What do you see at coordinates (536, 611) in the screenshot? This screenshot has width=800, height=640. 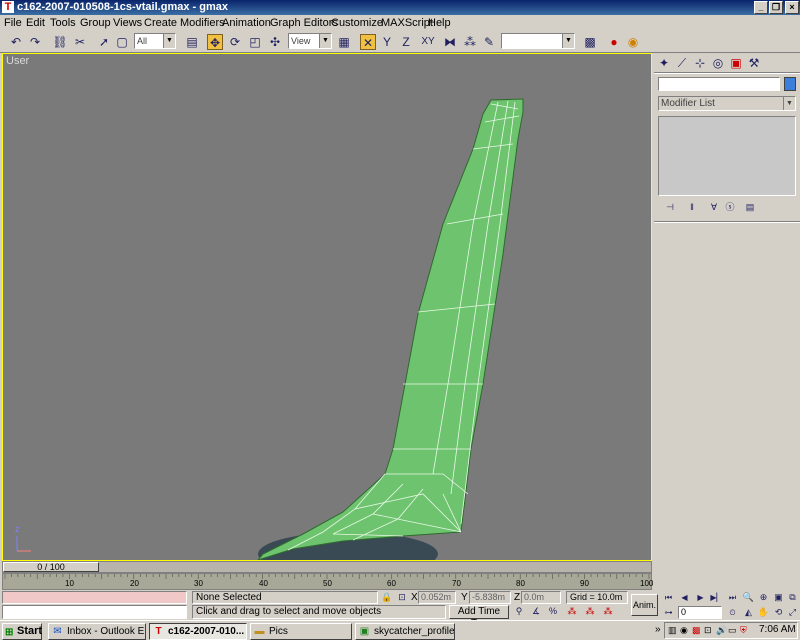 I see `angle-snap-icon: ∡` at bounding box center [536, 611].